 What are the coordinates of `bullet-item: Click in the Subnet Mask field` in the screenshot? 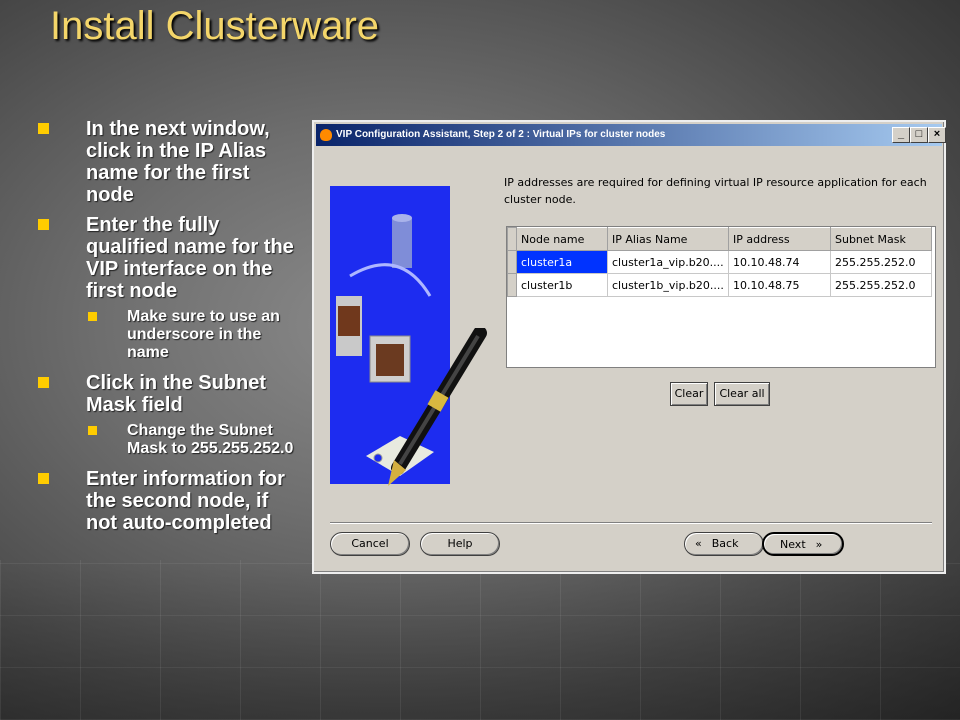 It's located at (167, 394).